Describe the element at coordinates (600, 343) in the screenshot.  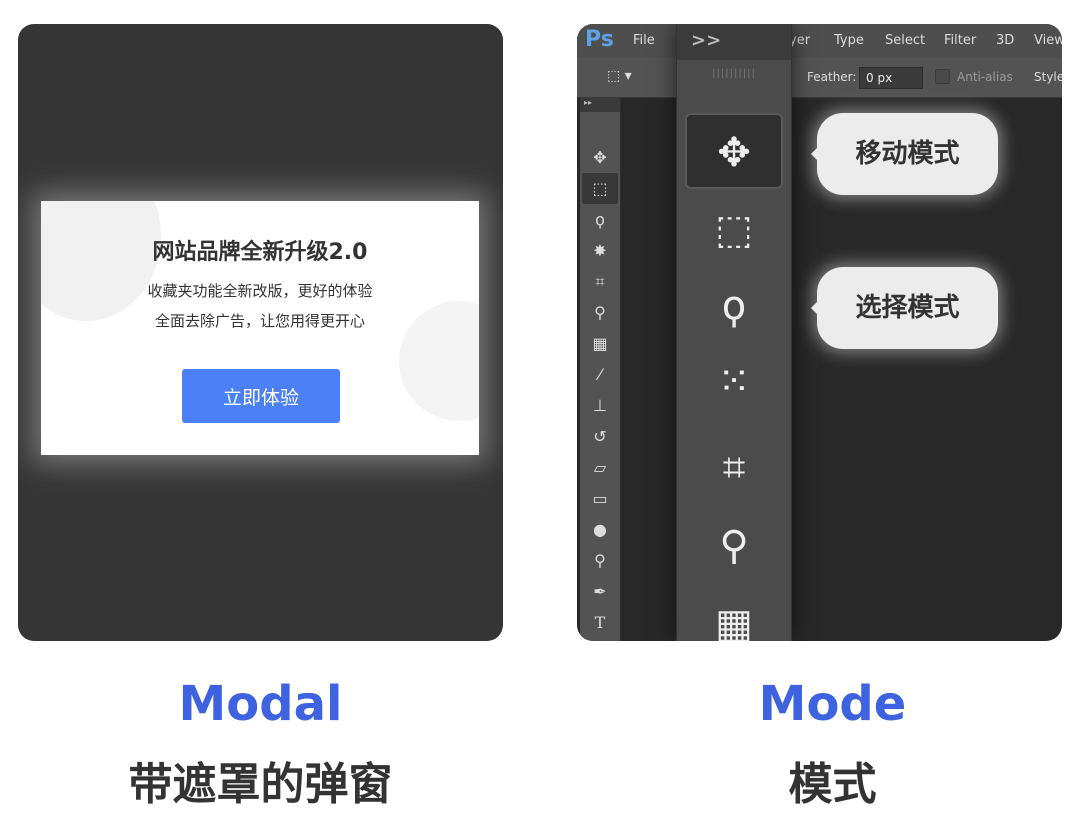
I see `healing-tool-icon: ▦` at that location.